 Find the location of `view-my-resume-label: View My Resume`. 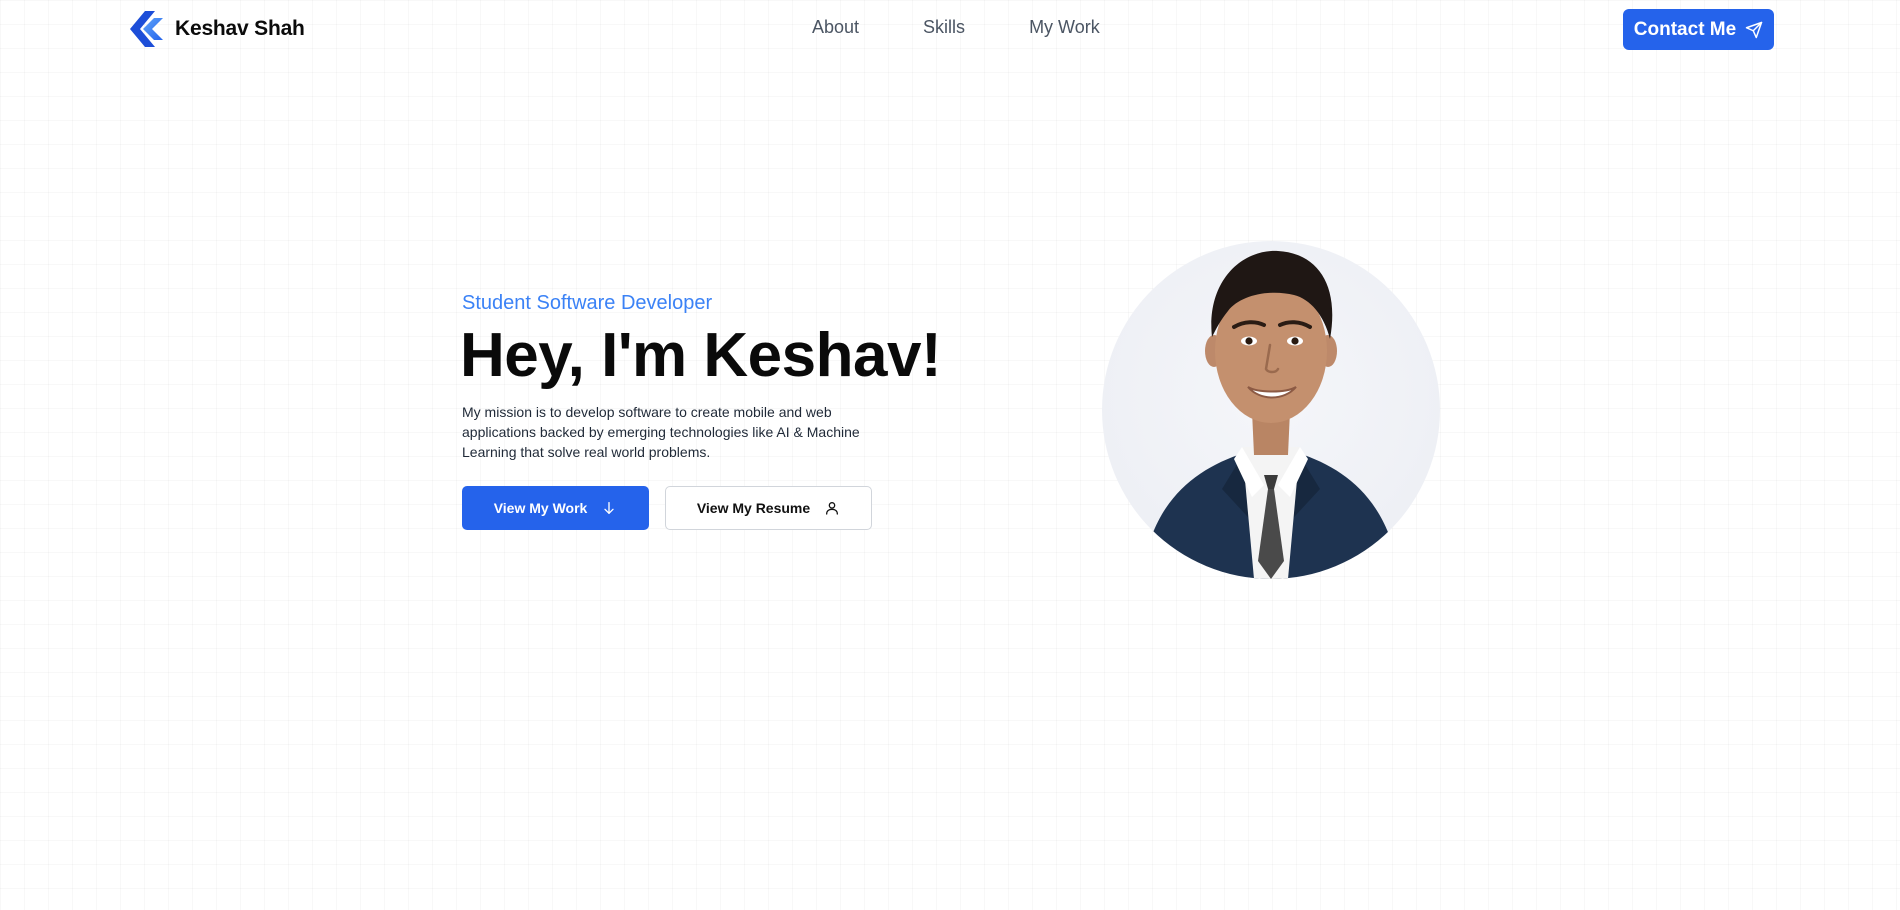

view-my-resume-label: View My Resume is located at coordinates (753, 508).